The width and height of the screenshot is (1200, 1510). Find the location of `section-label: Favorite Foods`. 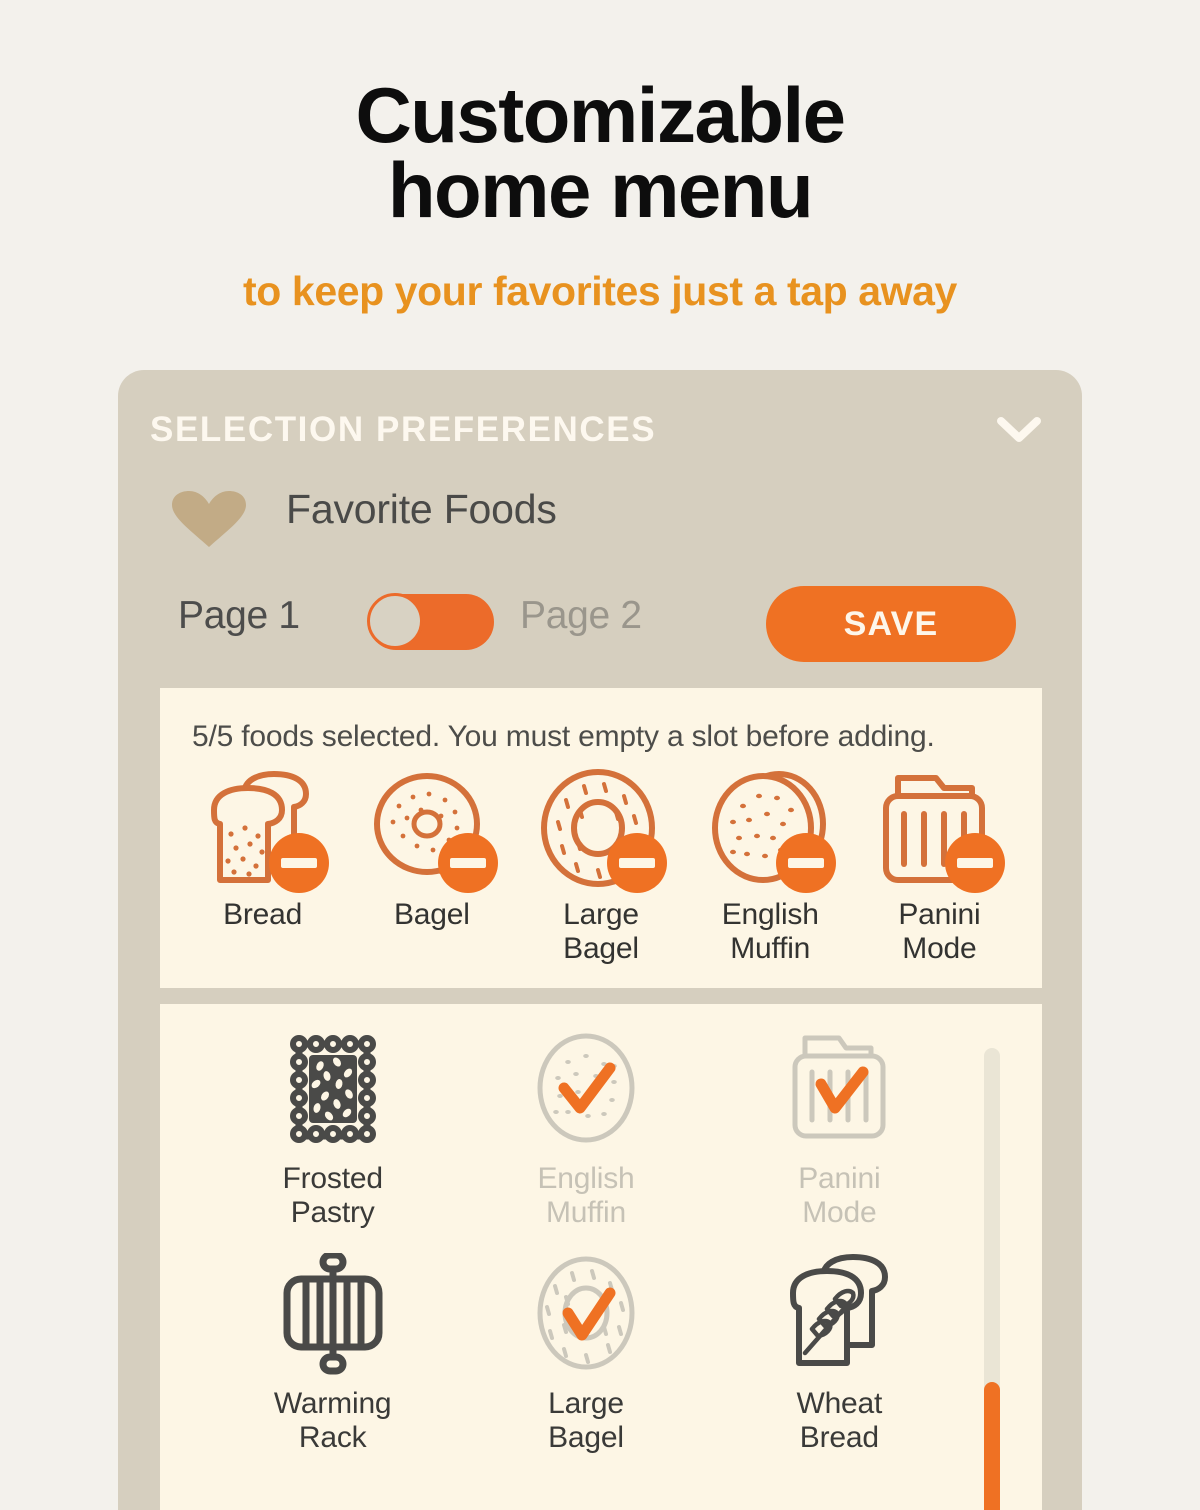

section-label: Favorite Foods is located at coordinates (421, 509).